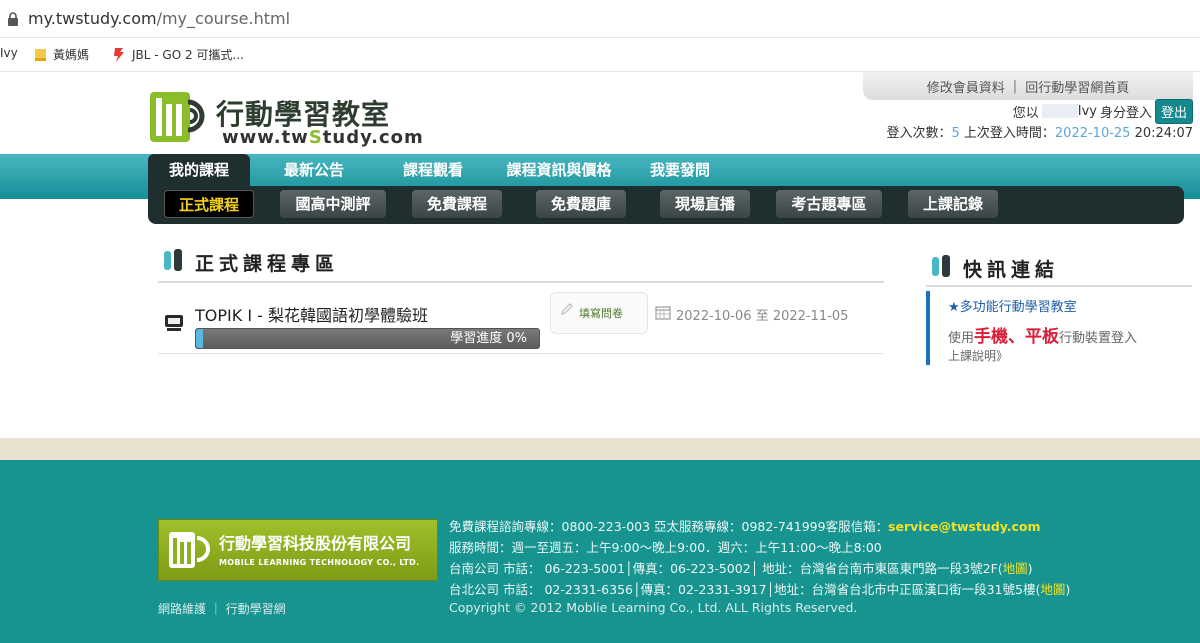 The width and height of the screenshot is (1200, 643). What do you see at coordinates (705, 204) in the screenshot?
I see `subnav-live: 現場直播` at bounding box center [705, 204].